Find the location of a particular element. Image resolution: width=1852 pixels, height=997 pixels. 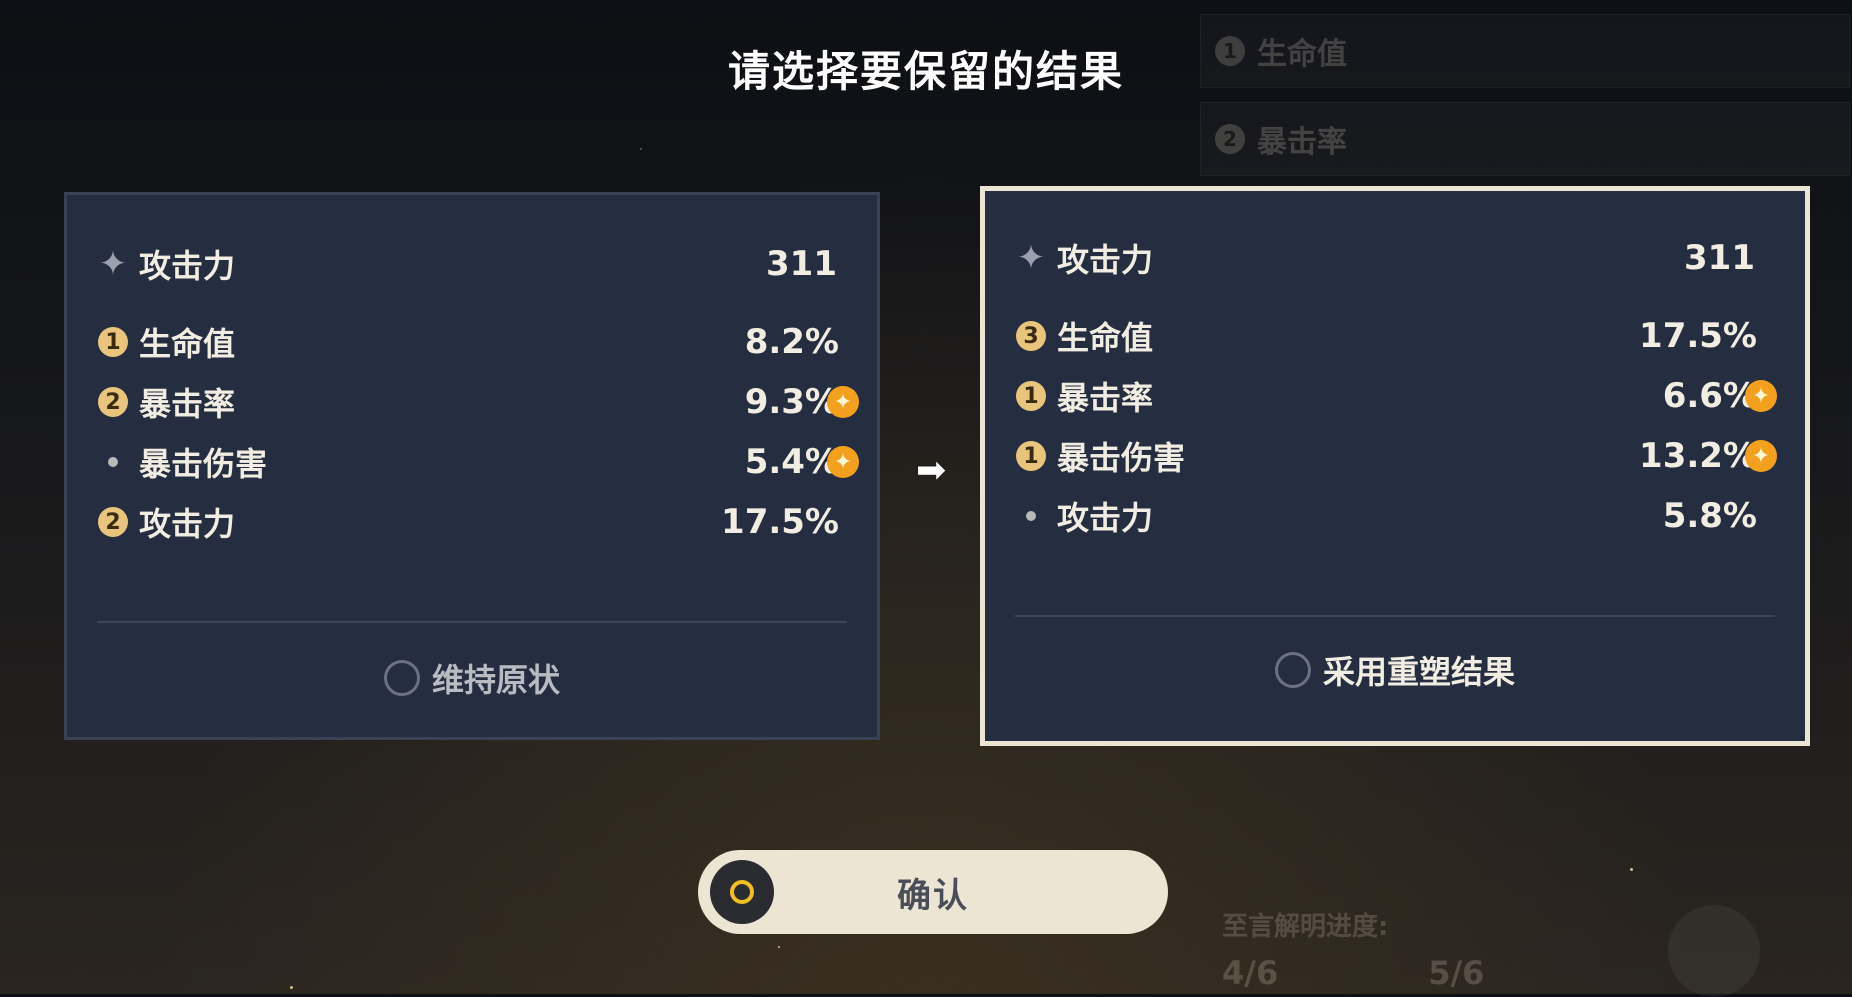

substat-value: 5.8% is located at coordinates (1709, 516).